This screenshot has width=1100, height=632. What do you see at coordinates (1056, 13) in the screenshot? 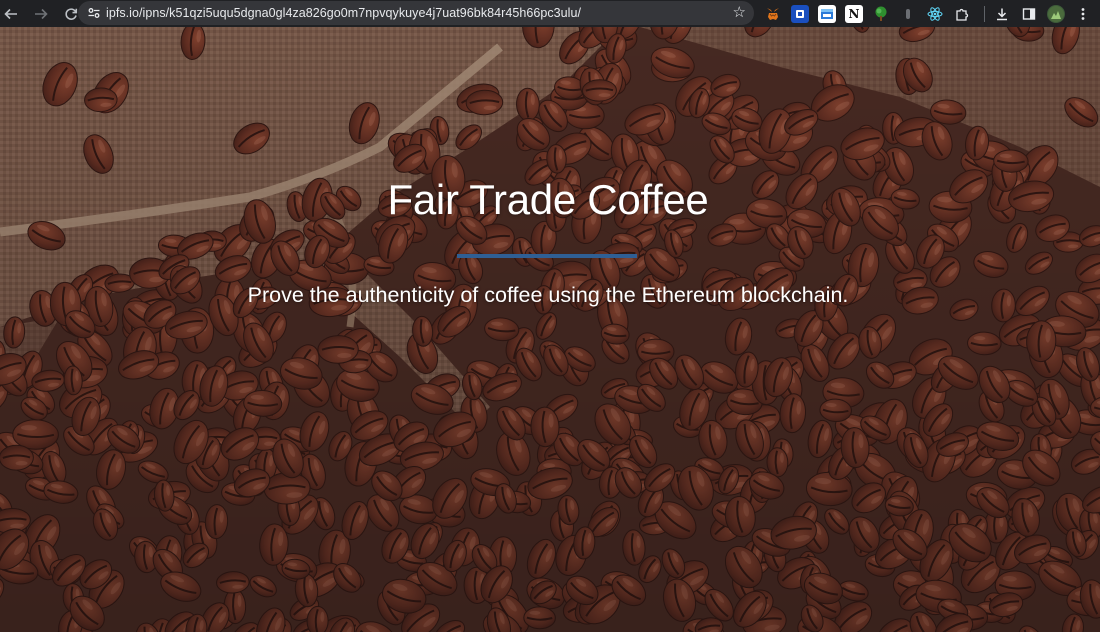
I see `profile-avatar` at bounding box center [1056, 13].